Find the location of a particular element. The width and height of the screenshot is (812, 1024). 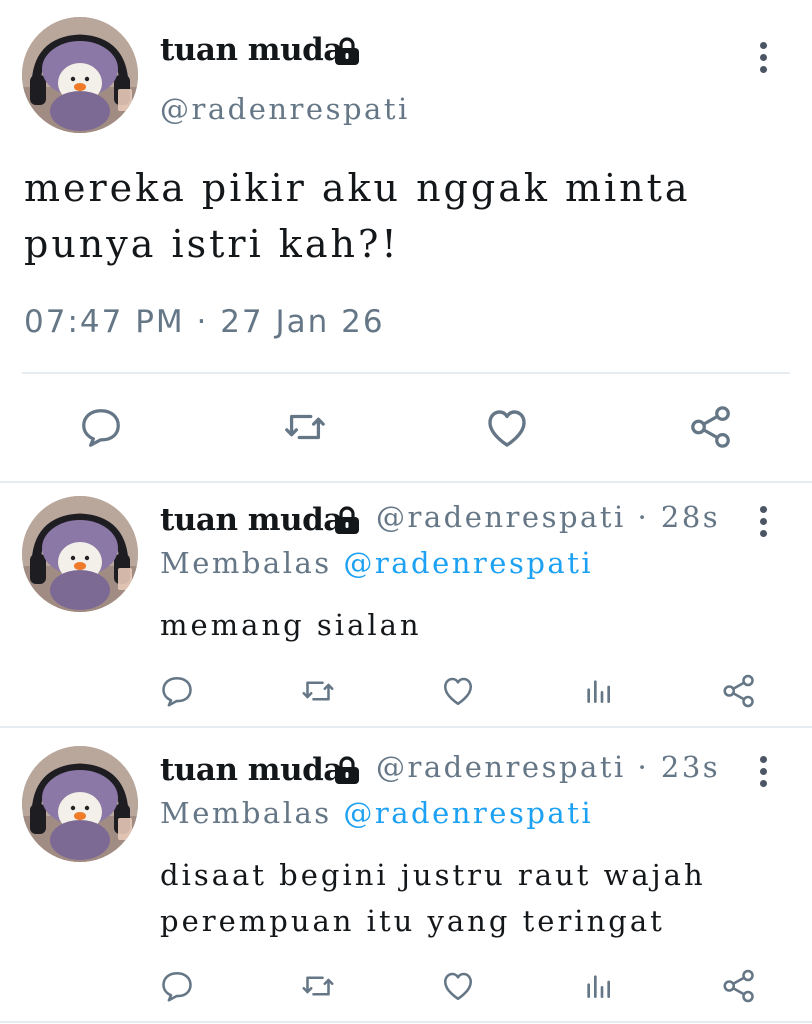

reply-time: · 28s is located at coordinates (679, 517).